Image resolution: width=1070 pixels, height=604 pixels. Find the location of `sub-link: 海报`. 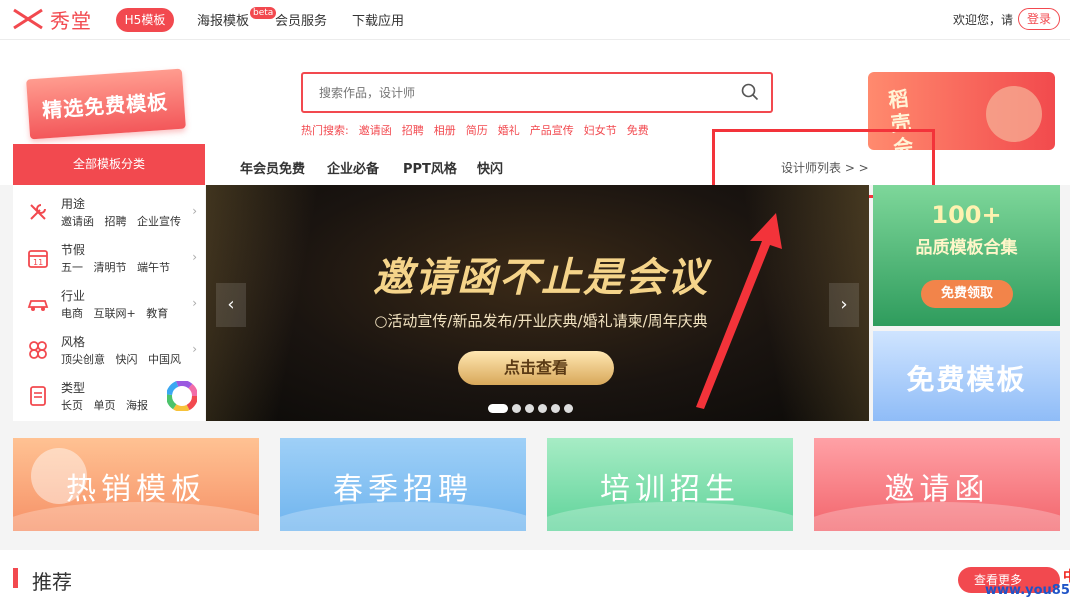

sub-link: 海报 is located at coordinates (137, 405).